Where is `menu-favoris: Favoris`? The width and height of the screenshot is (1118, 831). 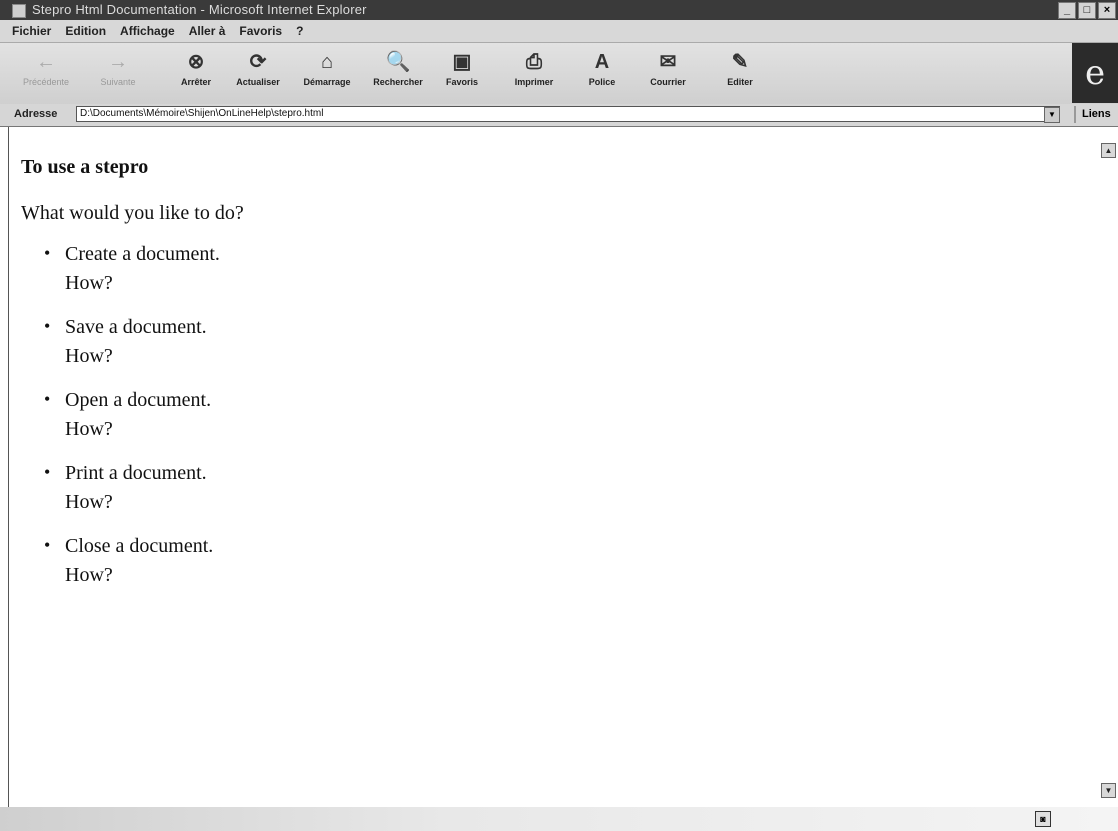
menu-favoris: Favoris is located at coordinates (260, 31).